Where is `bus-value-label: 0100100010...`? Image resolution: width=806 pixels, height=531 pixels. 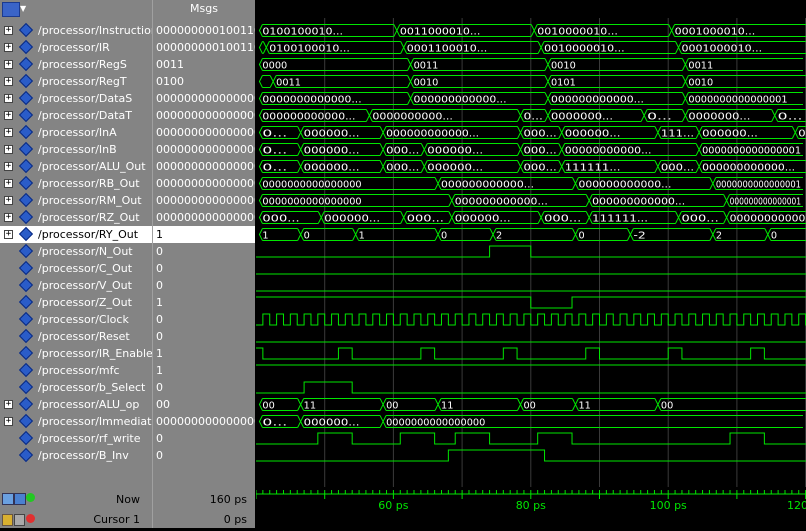 bus-value-label: 0100100010... is located at coordinates (302, 32).